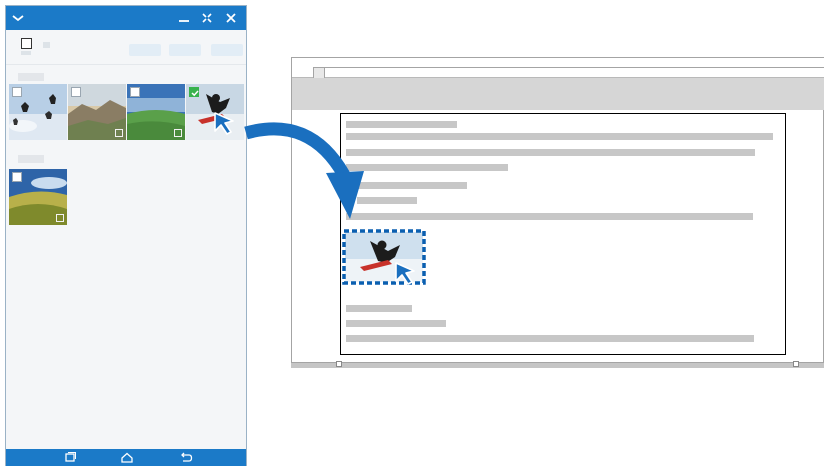 The height and width of the screenshot is (468, 824). I want to click on document-tab, so click(319, 72).